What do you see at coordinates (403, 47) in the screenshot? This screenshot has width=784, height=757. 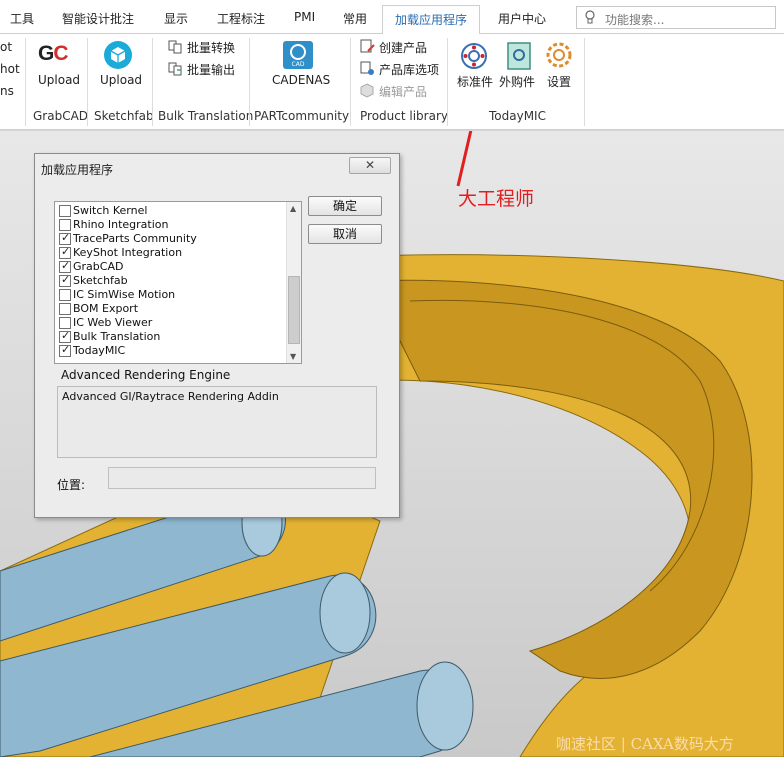 I see `create-product-button: 创建产品` at bounding box center [403, 47].